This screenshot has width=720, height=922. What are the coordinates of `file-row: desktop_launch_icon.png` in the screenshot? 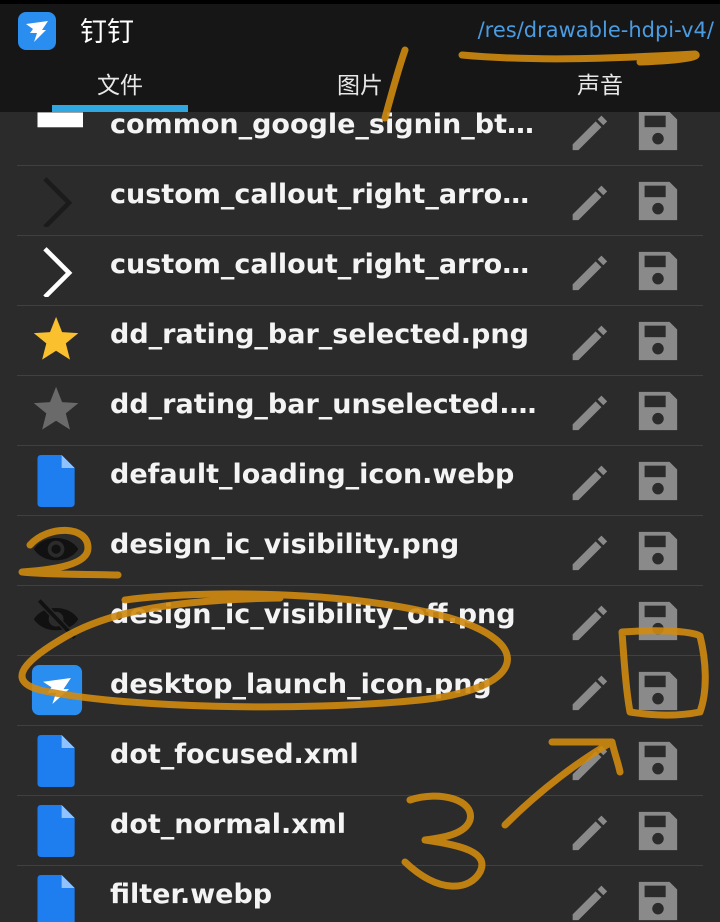 It's located at (360, 691).